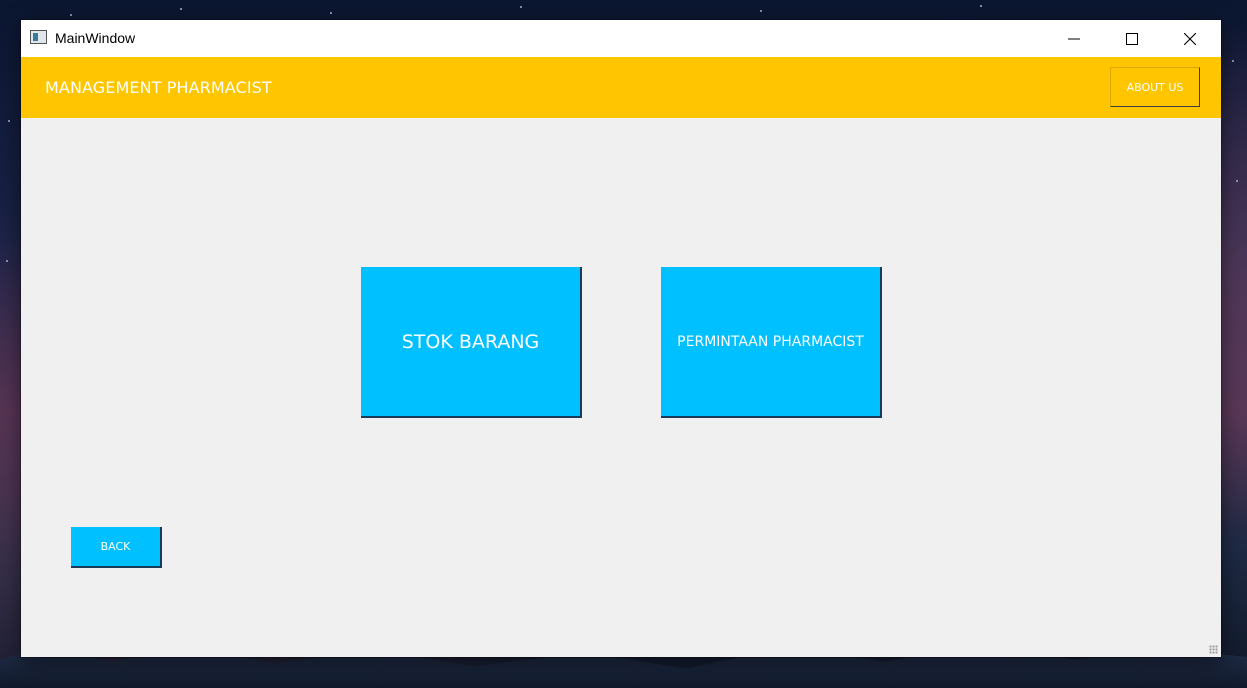 The image size is (1247, 688). Describe the element at coordinates (95, 38) in the screenshot. I see `window-title: MainWindow` at that location.